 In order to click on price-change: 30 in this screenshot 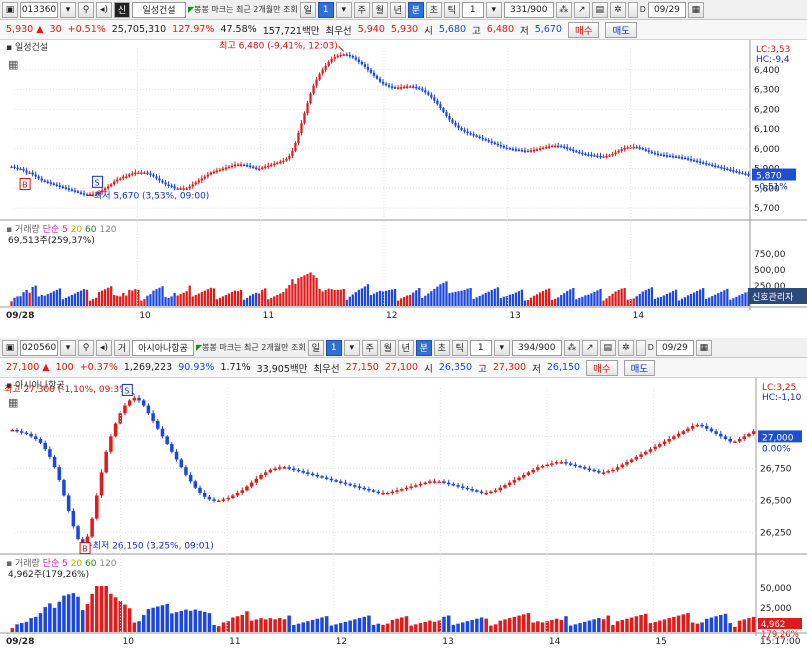, I will do `click(55, 29)`.